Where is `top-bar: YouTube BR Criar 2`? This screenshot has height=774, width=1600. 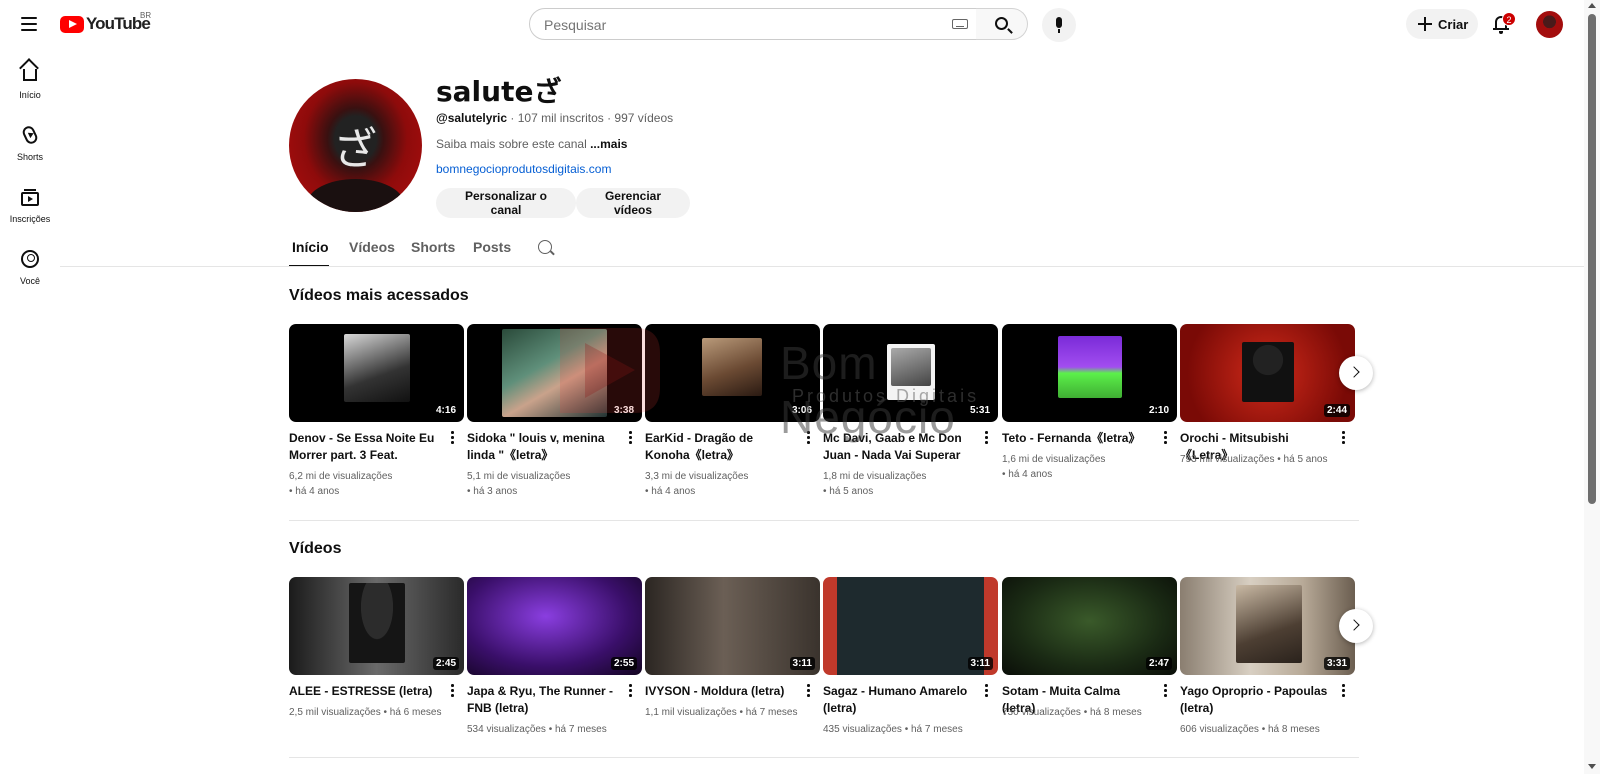
top-bar: YouTube BR Criar 2 is located at coordinates (792, 24).